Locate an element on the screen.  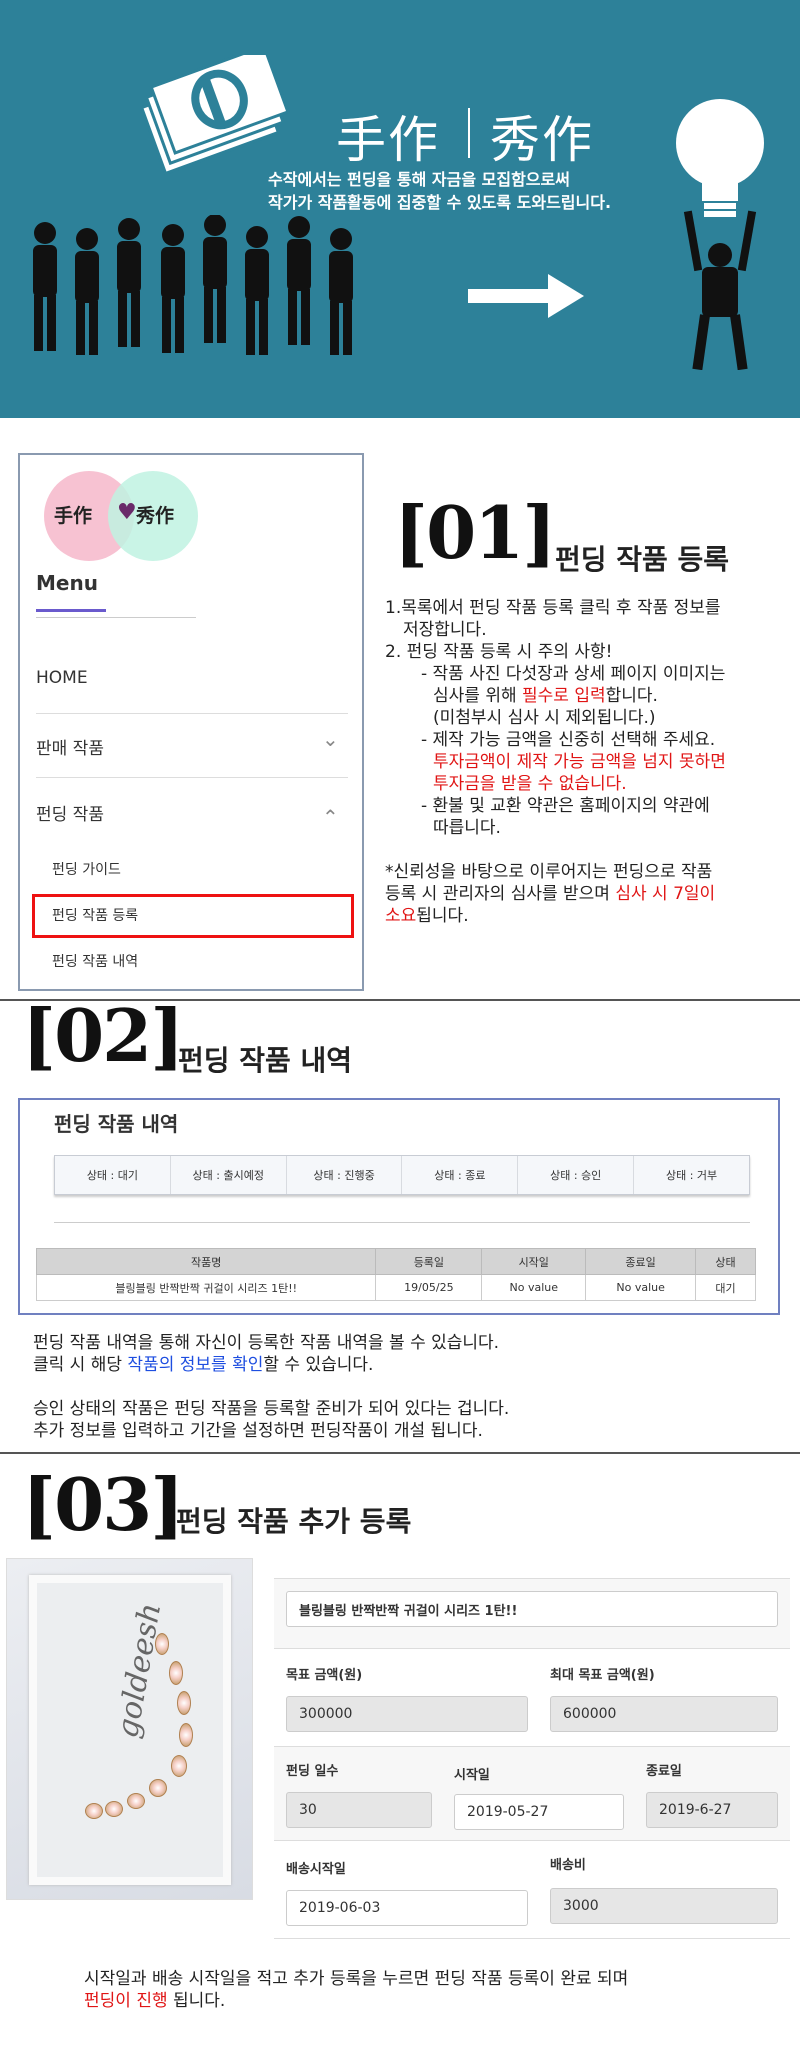
text-line: 저장합니다. is located at coordinates (445, 630).